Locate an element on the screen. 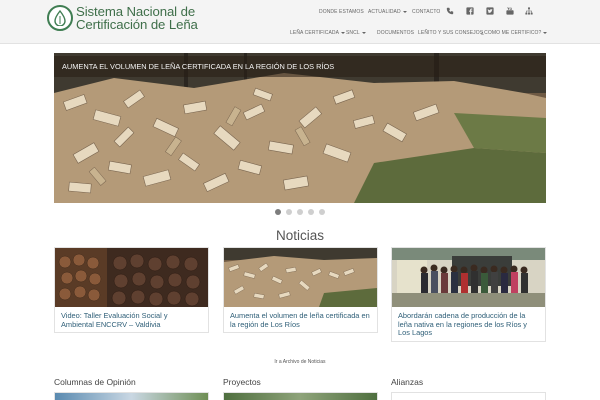 This screenshot has height=400, width=600. news-section-title: Noticias is located at coordinates (299, 235).